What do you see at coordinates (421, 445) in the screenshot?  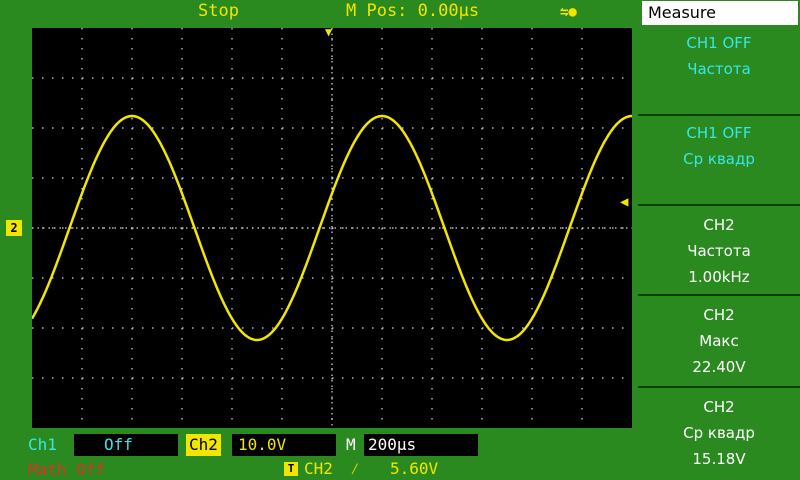 I see `timebase-scale: 200µs` at bounding box center [421, 445].